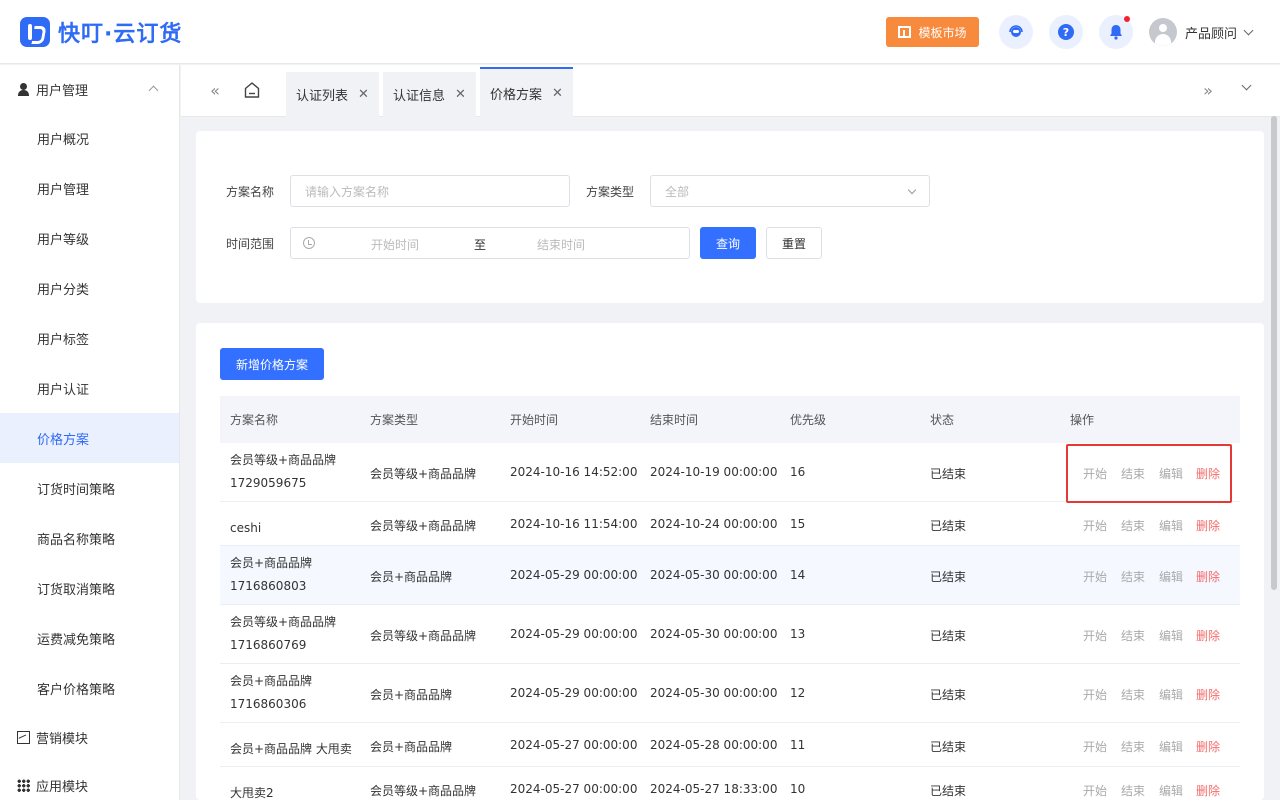 This screenshot has height=800, width=1280. Describe the element at coordinates (1246, 85) in the screenshot. I see `tabs-menu-chevron-icon` at that location.